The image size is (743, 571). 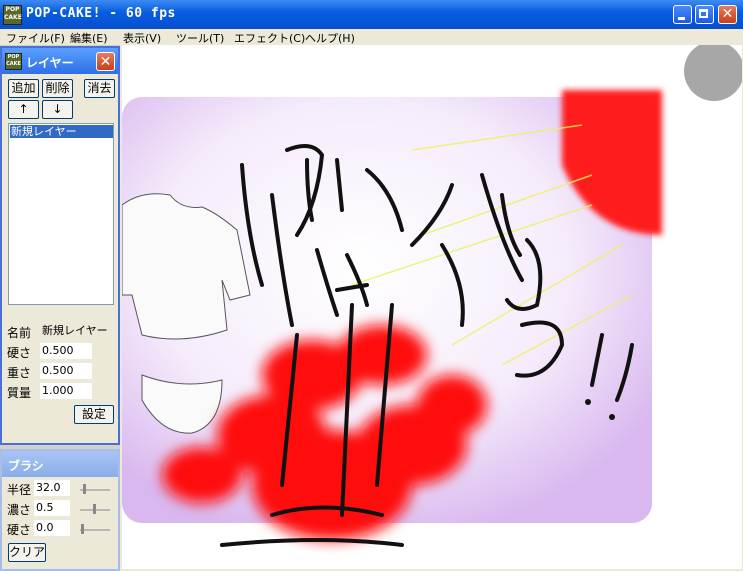 What do you see at coordinates (52, 528) in the screenshot?
I see `brush-hardness-field: 0.0` at bounding box center [52, 528].